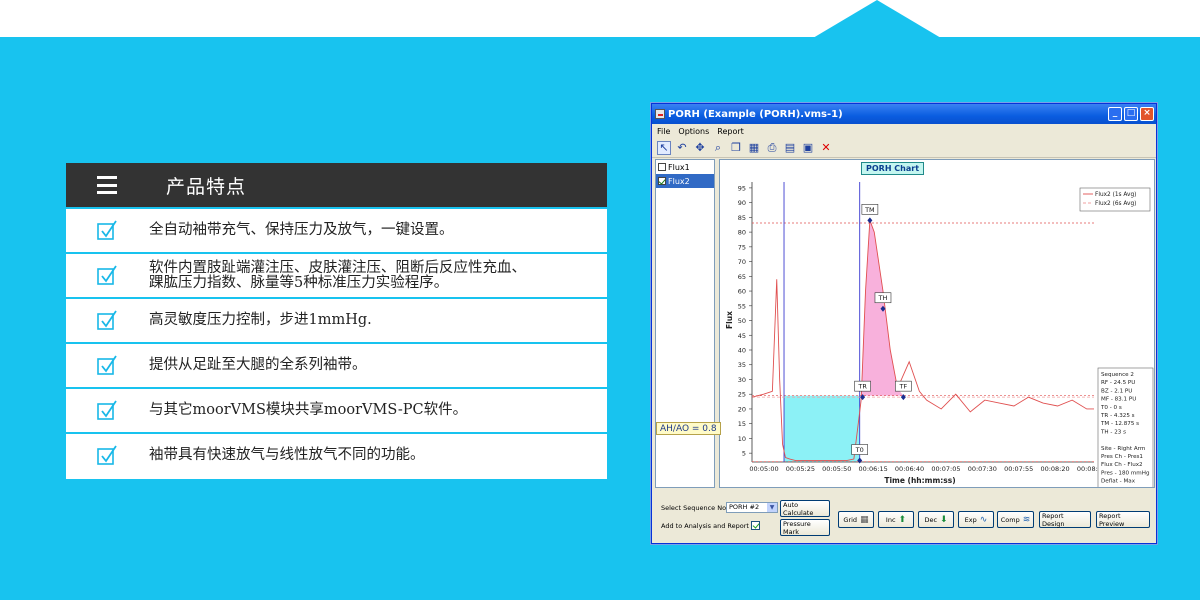 The width and height of the screenshot is (1200, 600). I want to click on y-tick-label: 55, so click(742, 306).